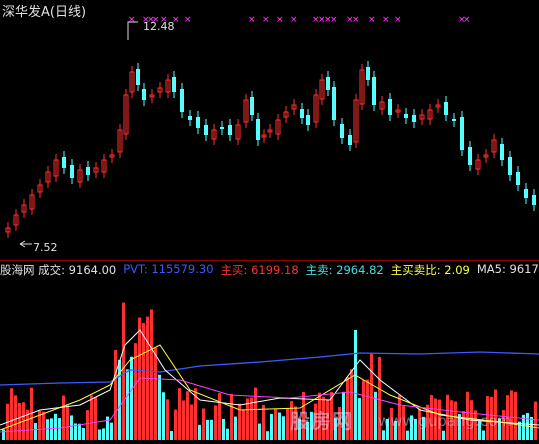 The image size is (539, 444). What do you see at coordinates (445, 421) in the screenshot?
I see `watermark-url: www.gupang.com` at bounding box center [445, 421].